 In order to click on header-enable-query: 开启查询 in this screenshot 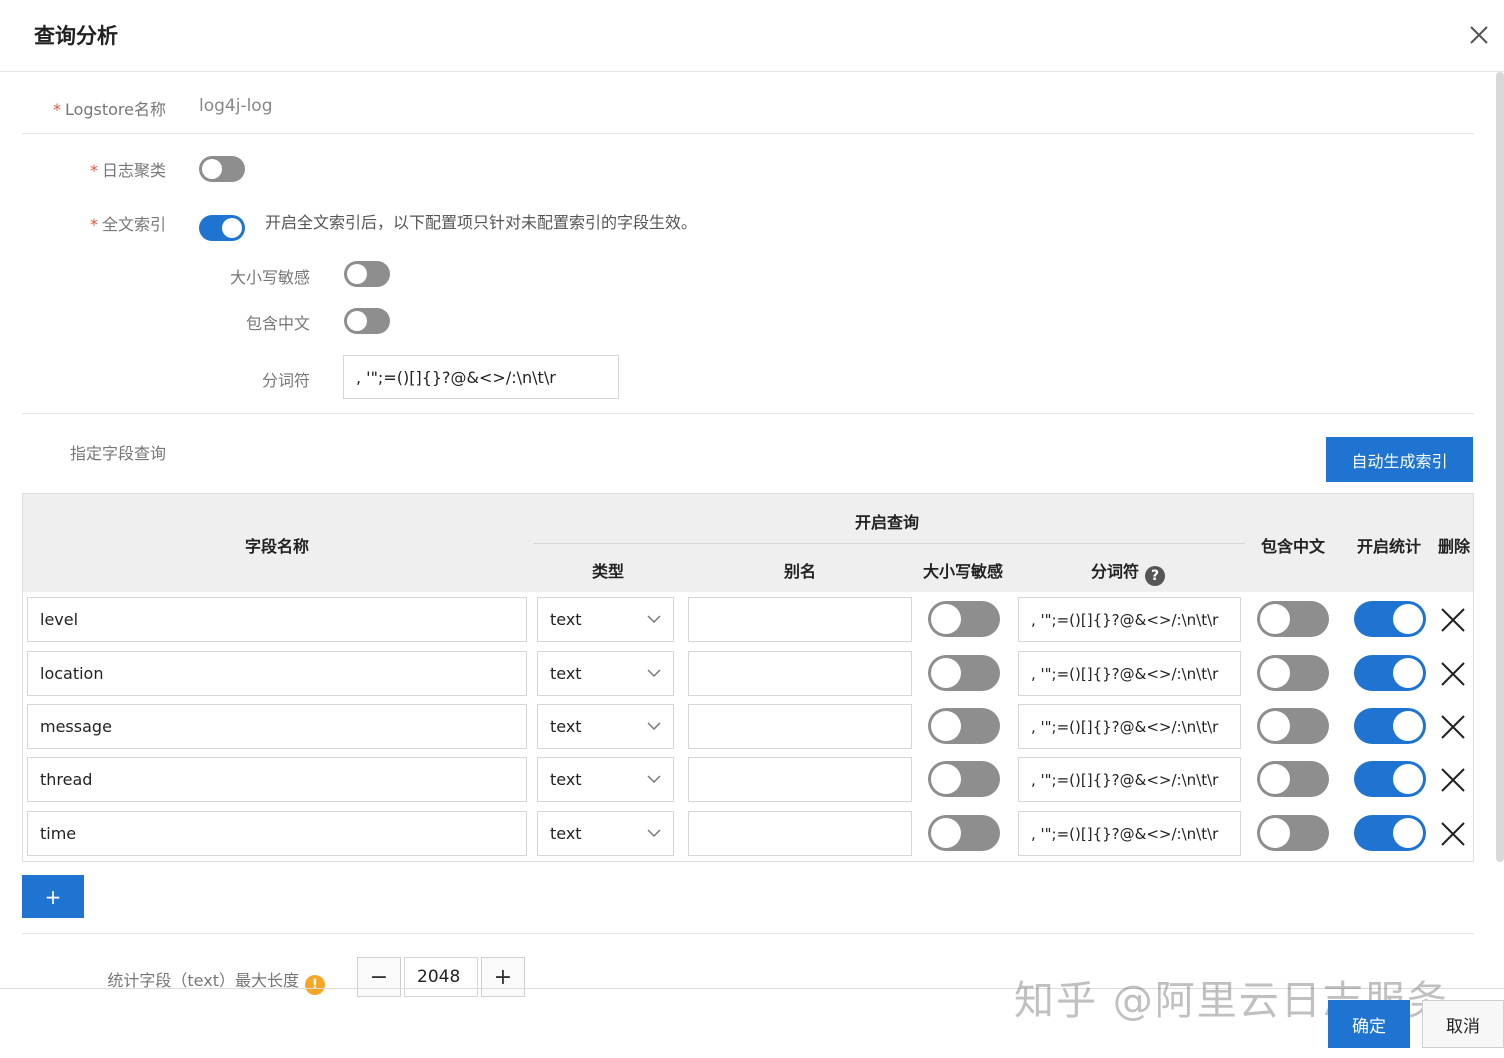, I will do `click(887, 522)`.